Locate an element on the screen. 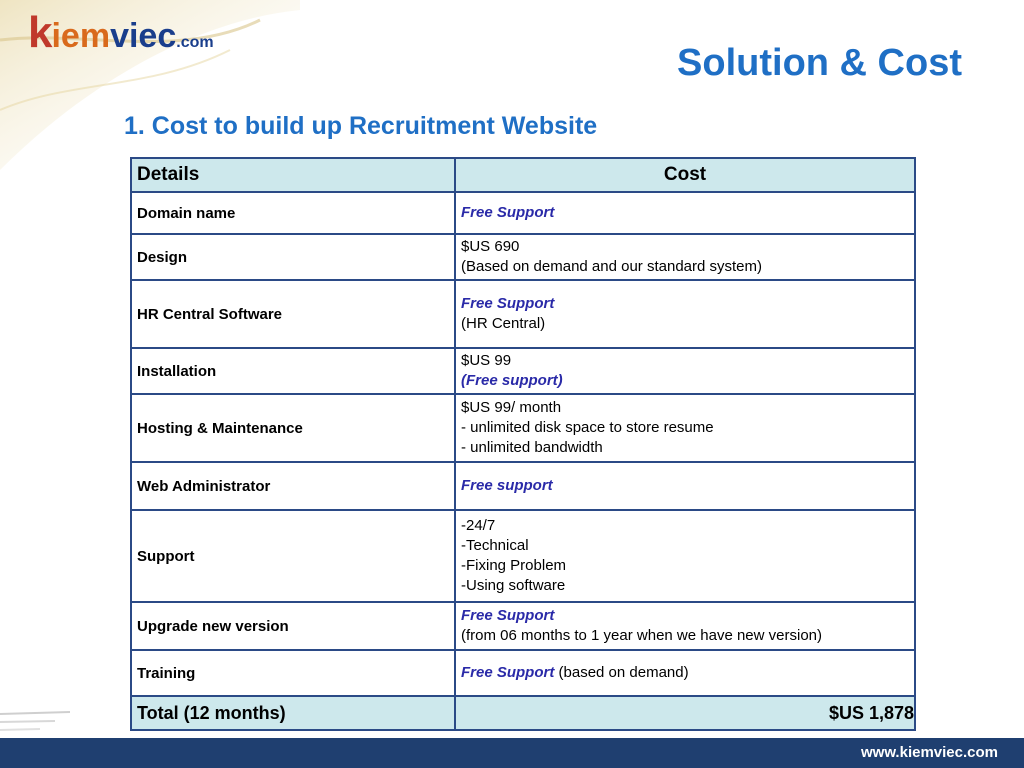  row-cost: Free Support (HR Central) is located at coordinates (685, 314).